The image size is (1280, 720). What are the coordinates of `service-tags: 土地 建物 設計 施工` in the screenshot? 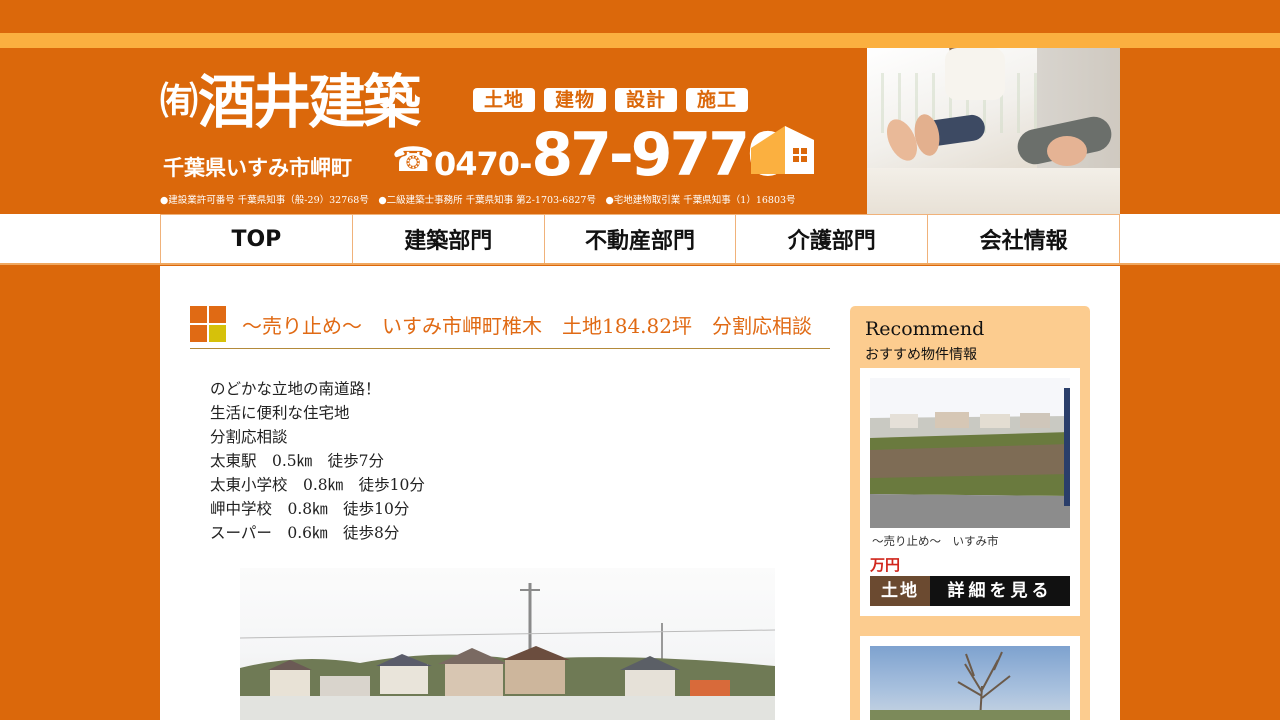 It's located at (610, 100).